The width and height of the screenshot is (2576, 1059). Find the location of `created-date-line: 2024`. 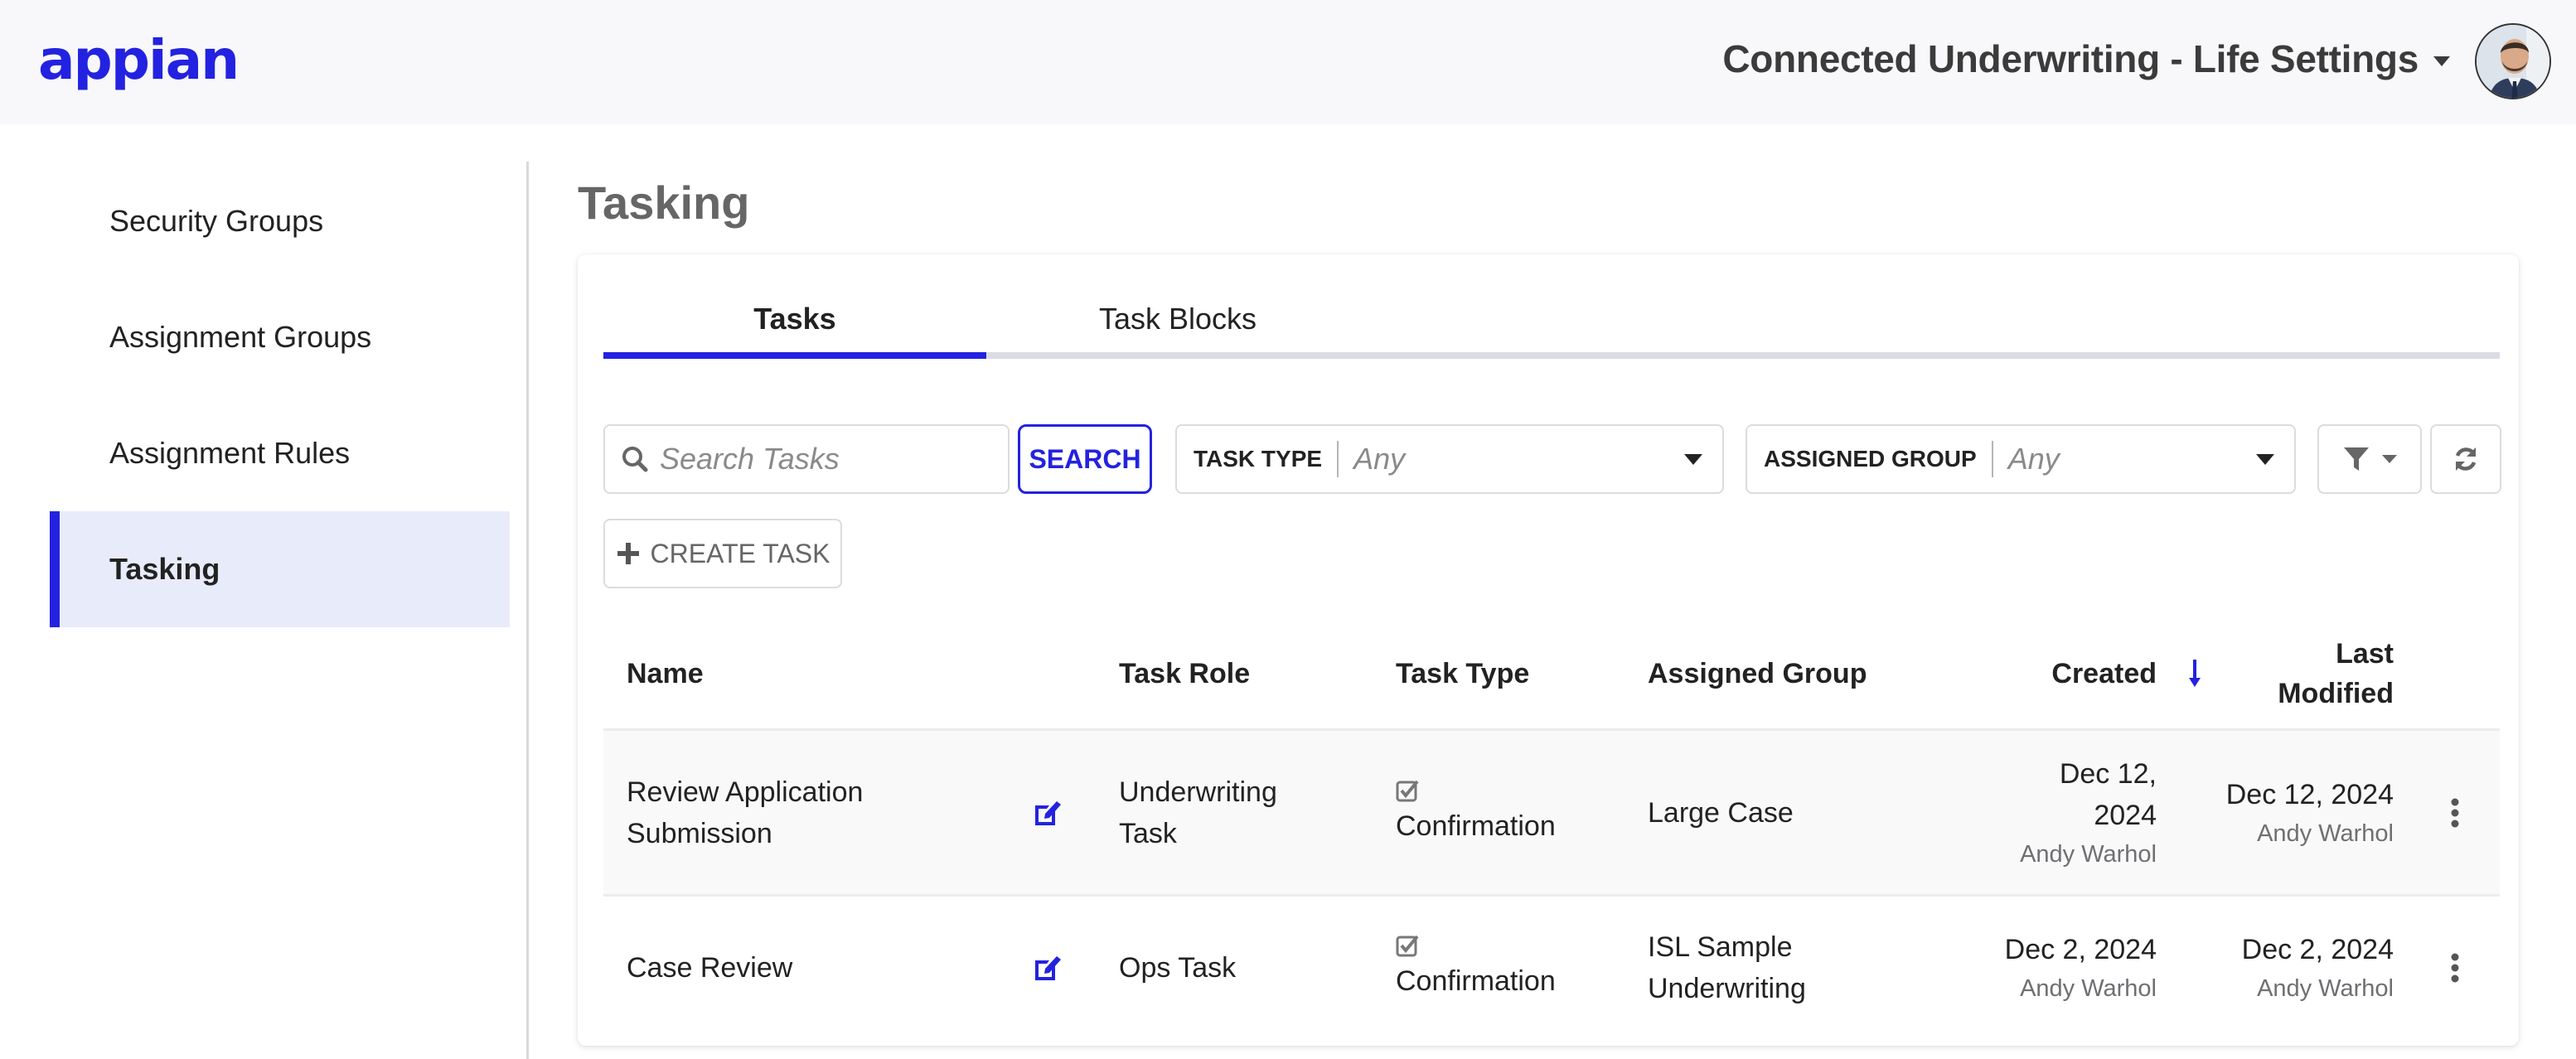

created-date-line: 2024 is located at coordinates (2125, 815).